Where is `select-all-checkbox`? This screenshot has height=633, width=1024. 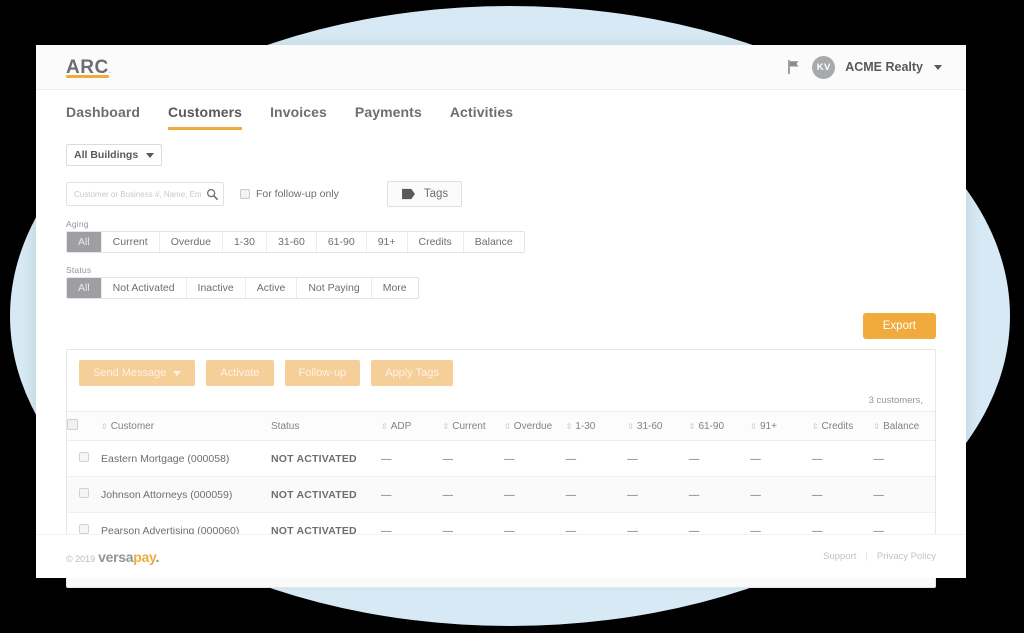 select-all-checkbox is located at coordinates (72, 424).